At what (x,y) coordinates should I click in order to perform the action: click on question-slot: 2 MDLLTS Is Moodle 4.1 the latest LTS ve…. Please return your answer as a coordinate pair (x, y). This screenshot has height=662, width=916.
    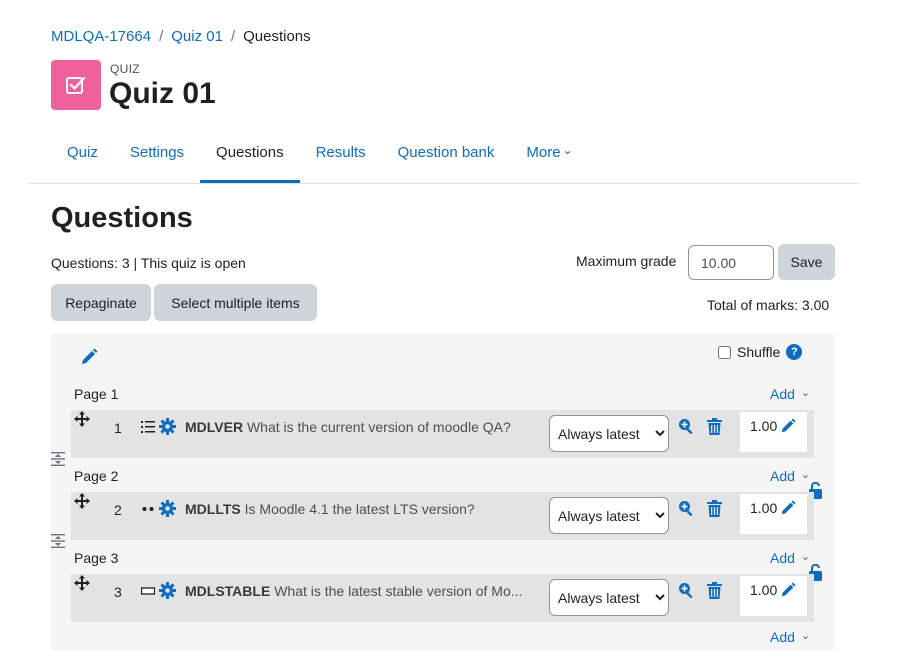
    Looking at the image, I should click on (442, 516).